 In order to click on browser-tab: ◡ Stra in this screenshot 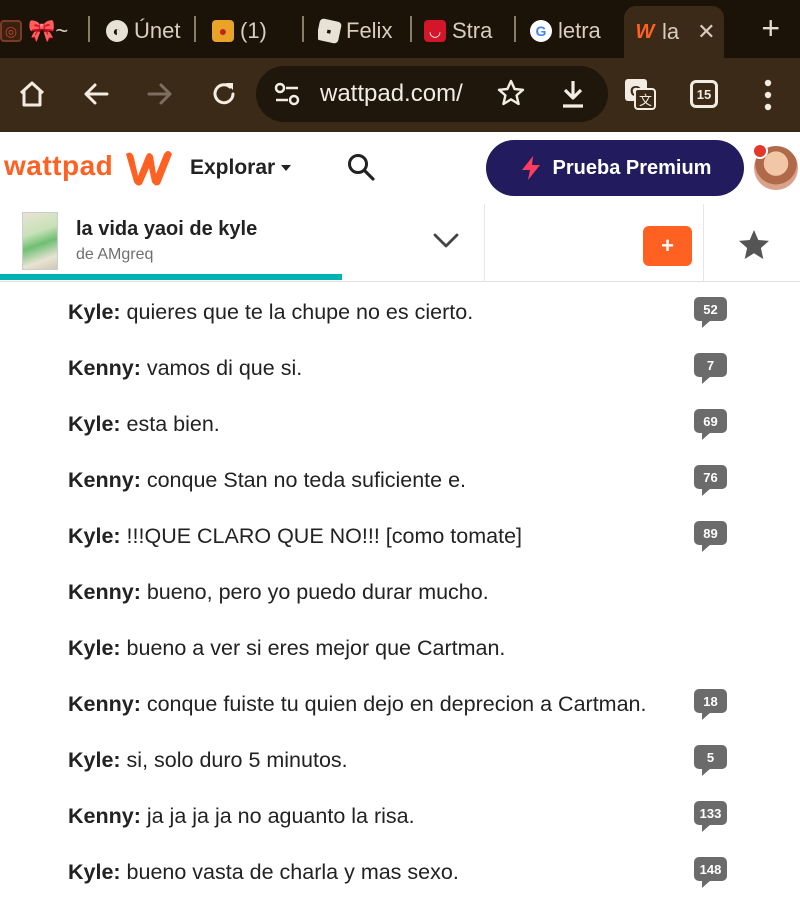, I will do `click(462, 31)`.